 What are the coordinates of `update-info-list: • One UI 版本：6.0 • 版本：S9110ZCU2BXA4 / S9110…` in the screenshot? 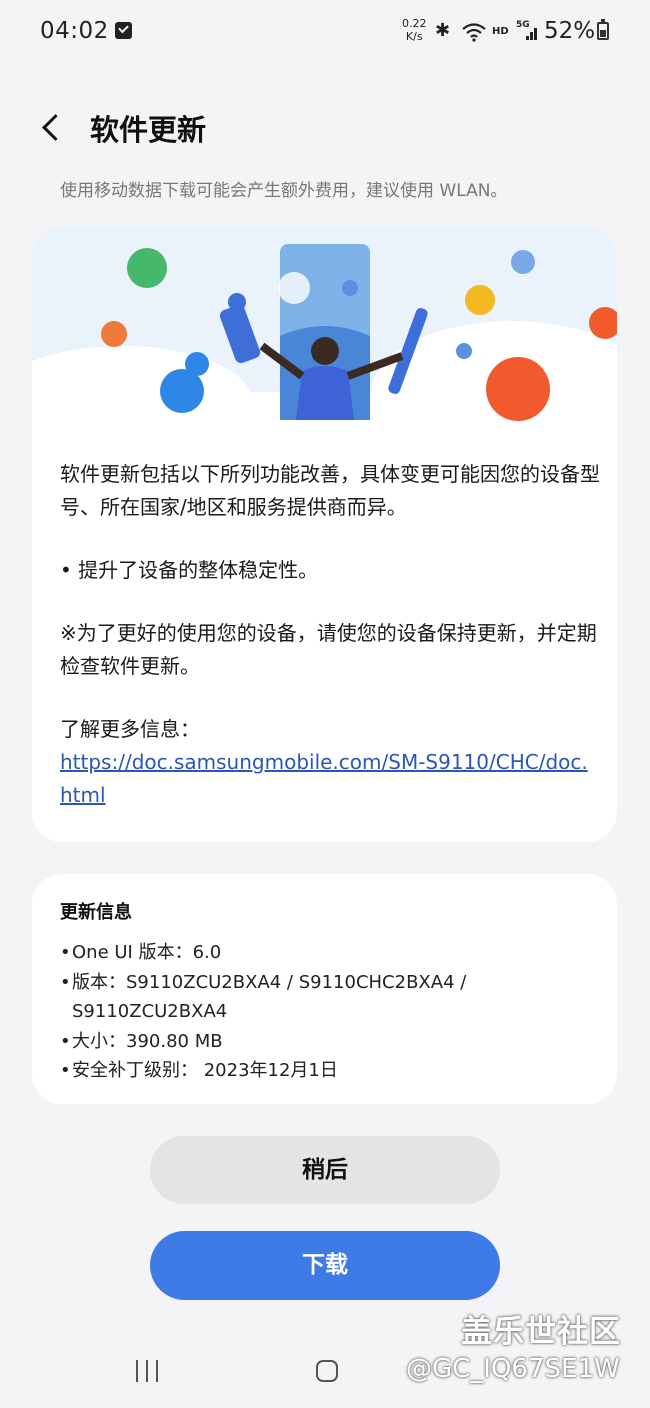 It's located at (330, 1012).